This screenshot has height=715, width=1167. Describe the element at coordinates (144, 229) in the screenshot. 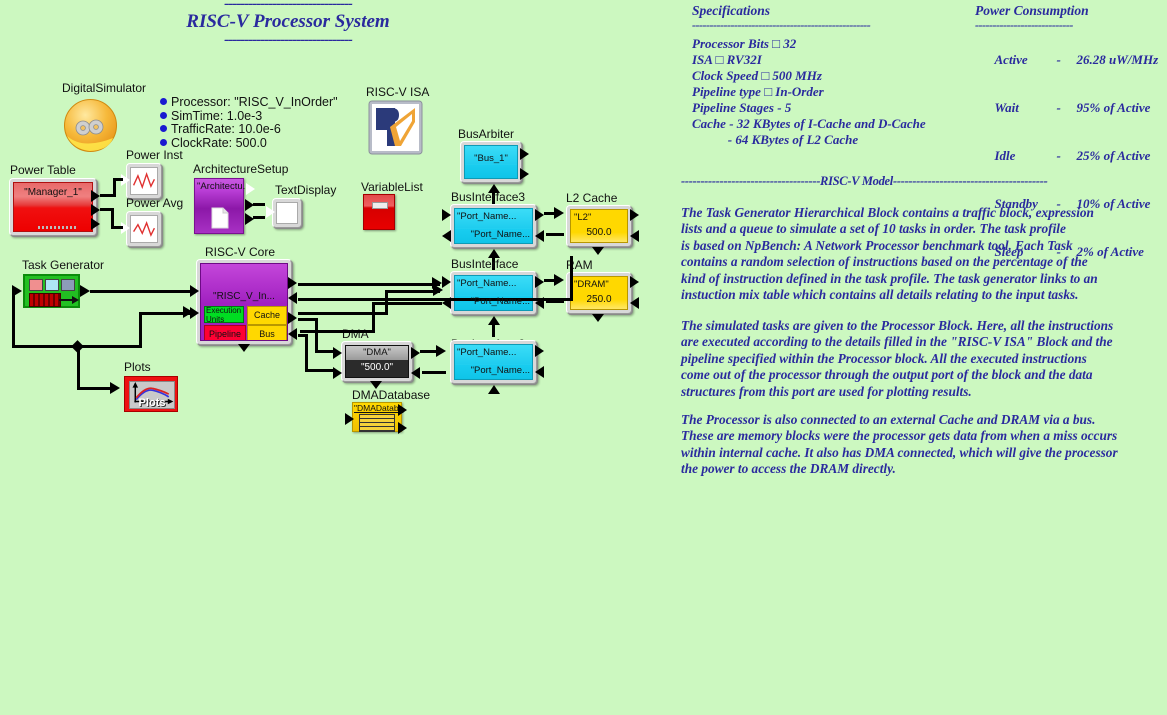

I see `power-avg-block` at that location.